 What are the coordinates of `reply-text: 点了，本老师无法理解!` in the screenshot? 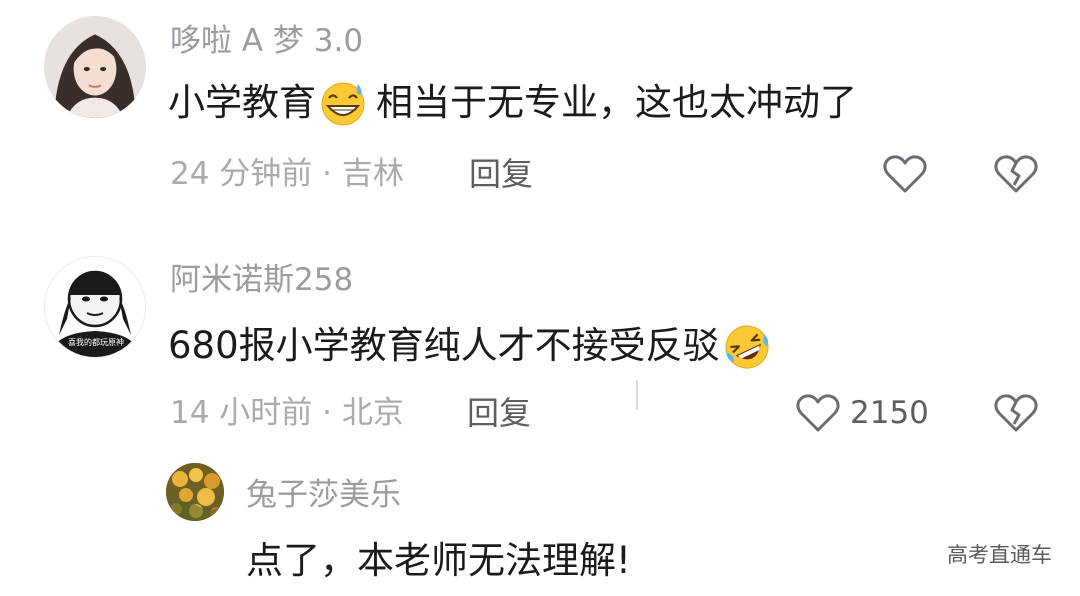 It's located at (438, 561).